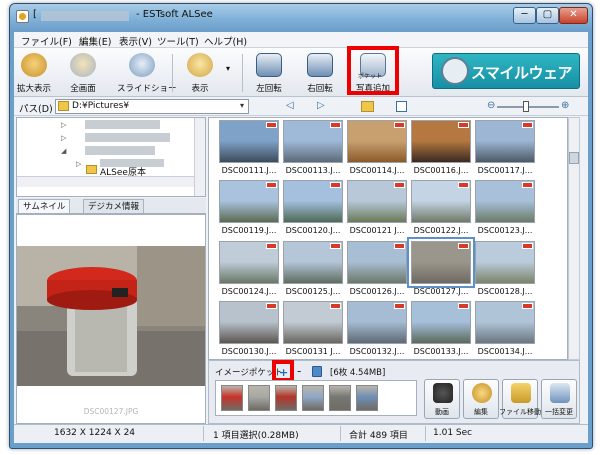 The width and height of the screenshot is (600, 455). Describe the element at coordinates (95, 433) in the screenshot. I see `status-dimensions: 1632 X 1224 X 24` at that location.